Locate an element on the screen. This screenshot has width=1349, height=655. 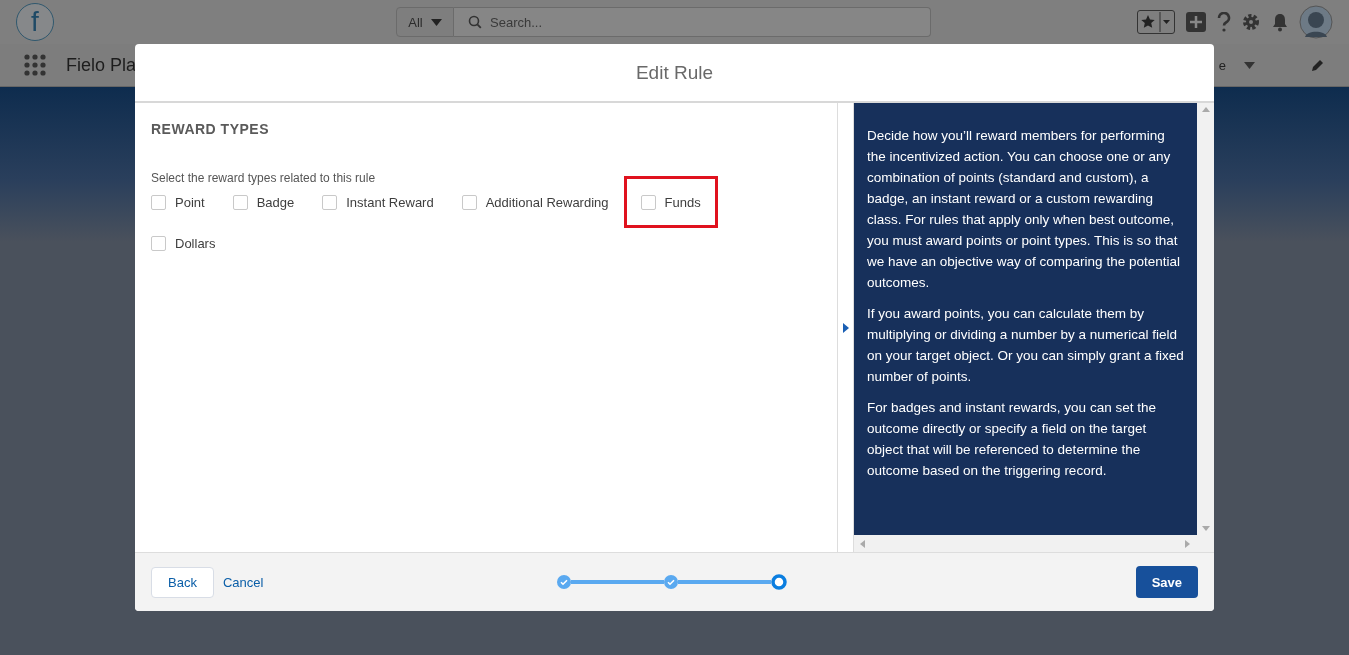
scroll-left-icon is located at coordinates (862, 543).